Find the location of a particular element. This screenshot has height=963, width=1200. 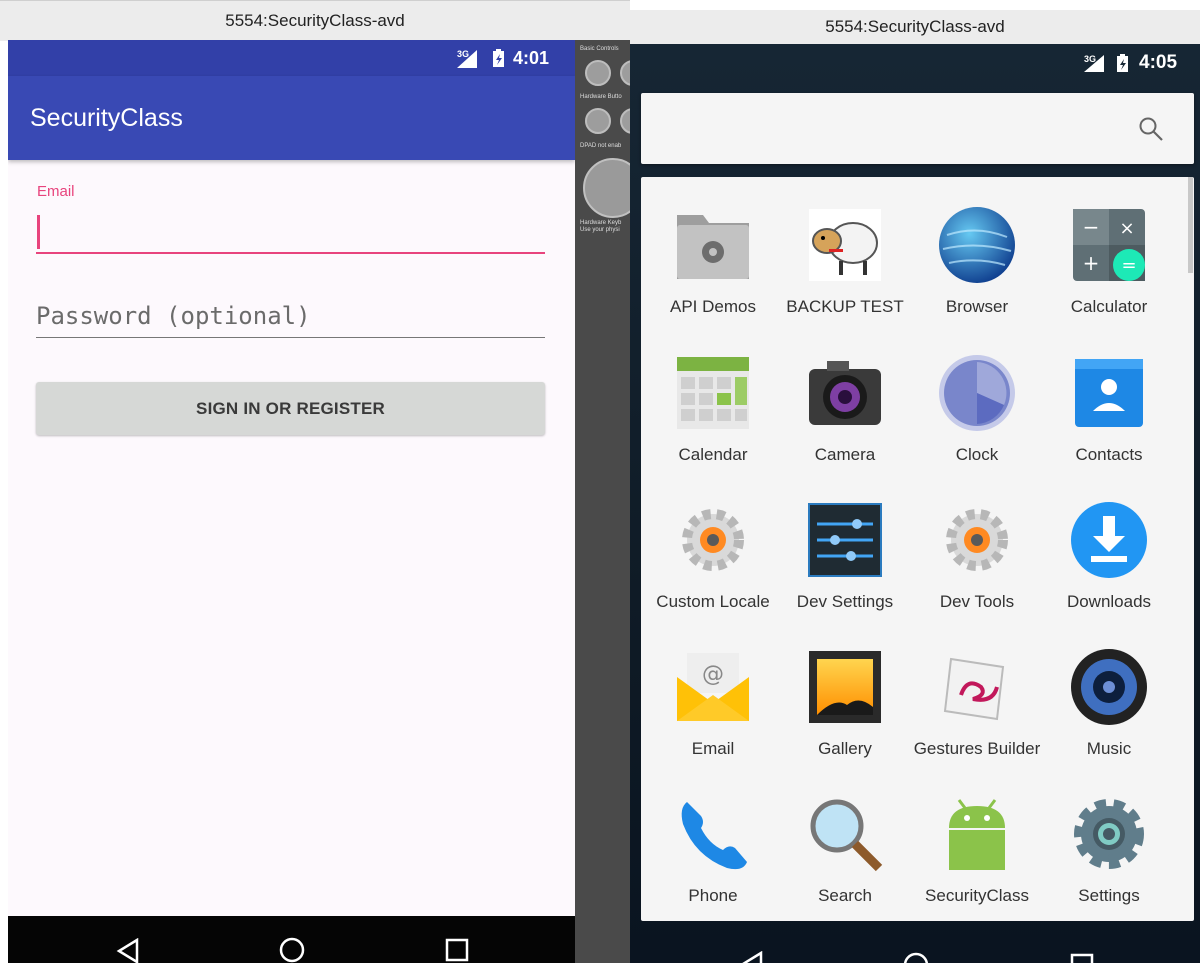

app-gallery: Gallery is located at coordinates (845, 693).